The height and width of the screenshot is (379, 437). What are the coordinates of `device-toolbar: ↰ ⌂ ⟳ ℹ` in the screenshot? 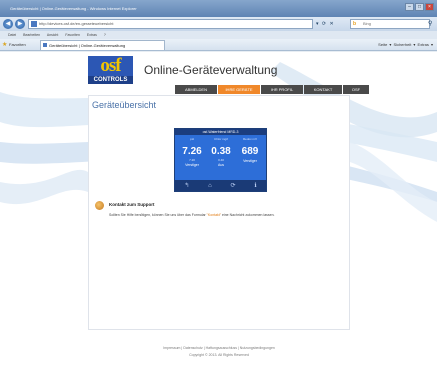 It's located at (220, 185).